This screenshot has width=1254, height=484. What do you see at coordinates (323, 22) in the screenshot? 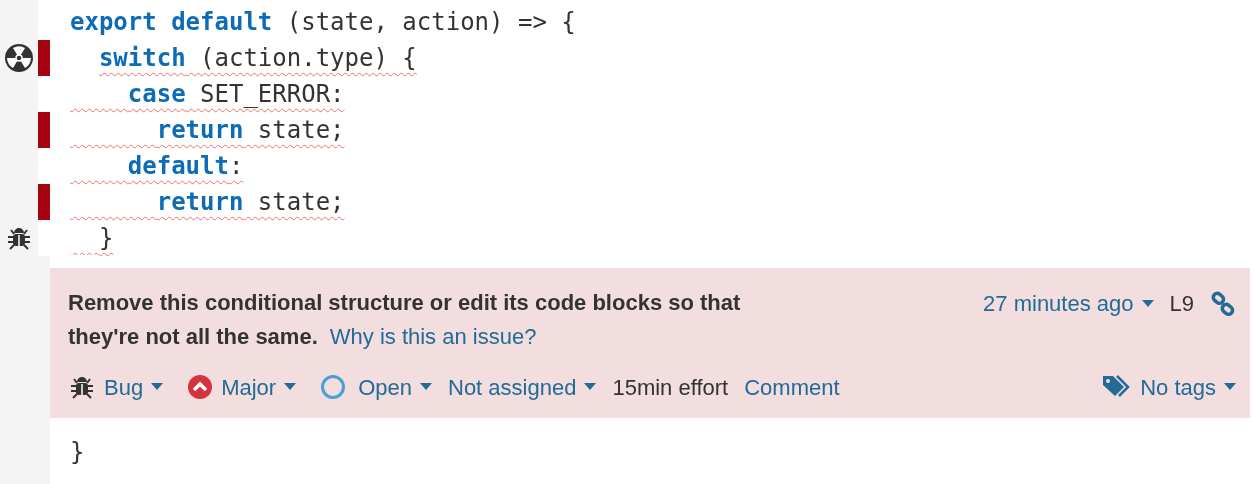
I see `code-line: export default (state, action) => {` at bounding box center [323, 22].